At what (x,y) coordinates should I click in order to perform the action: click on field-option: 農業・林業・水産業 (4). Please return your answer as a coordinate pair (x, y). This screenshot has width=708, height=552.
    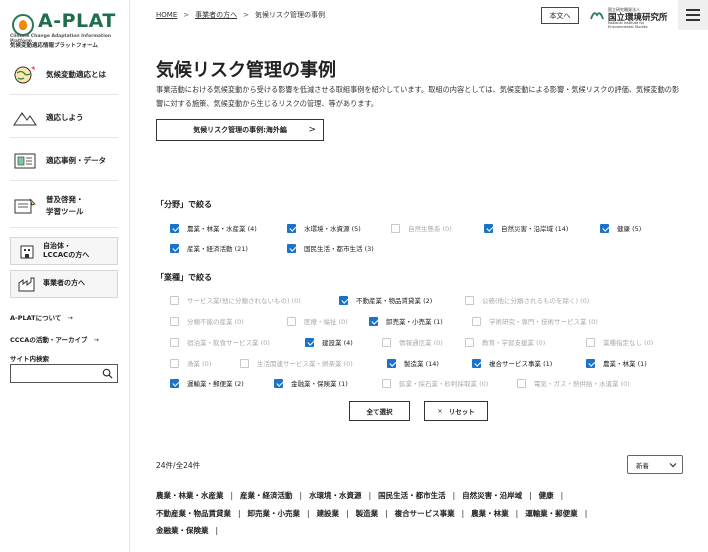
    Looking at the image, I should click on (213, 228).